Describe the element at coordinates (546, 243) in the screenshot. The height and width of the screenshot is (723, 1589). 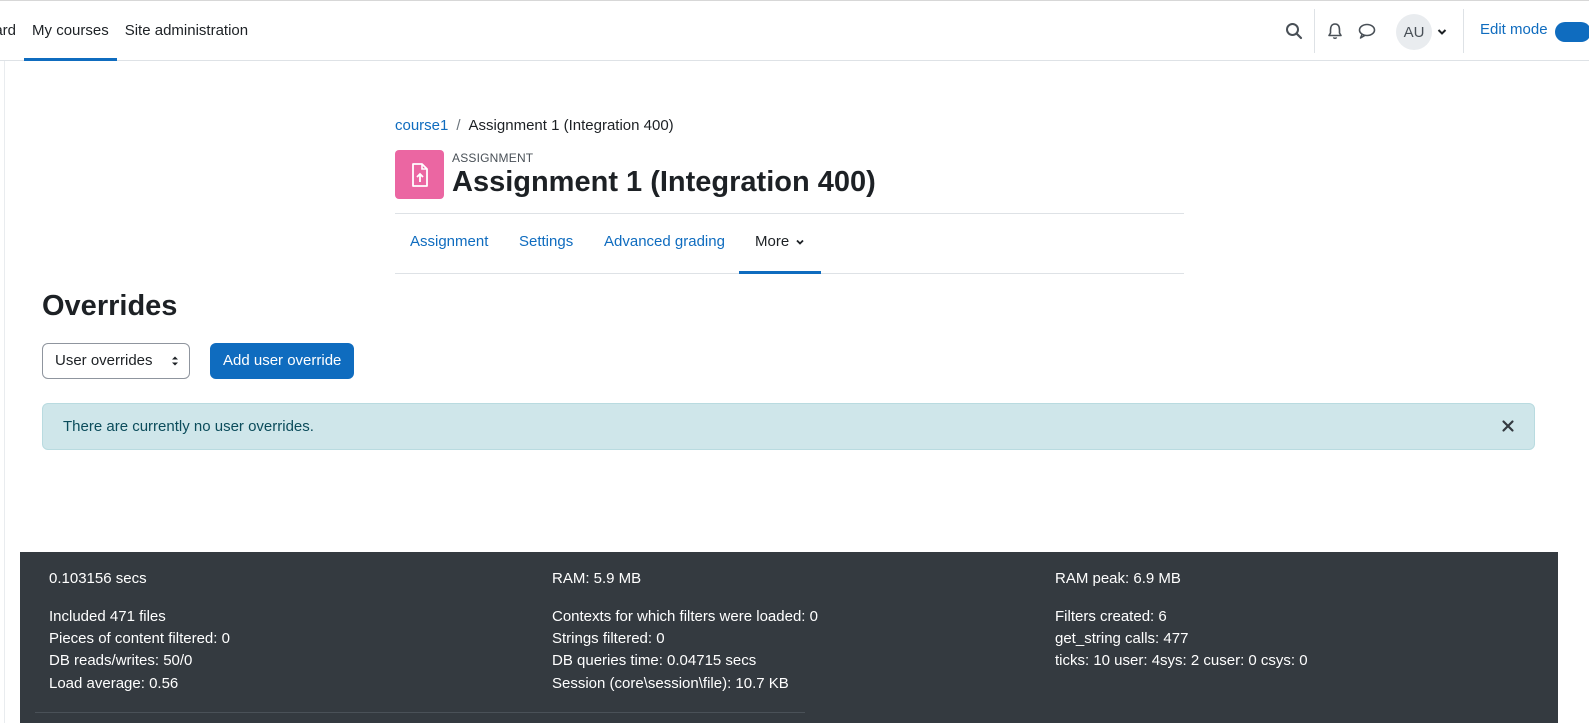
I see `tab-settings: Settings` at that location.